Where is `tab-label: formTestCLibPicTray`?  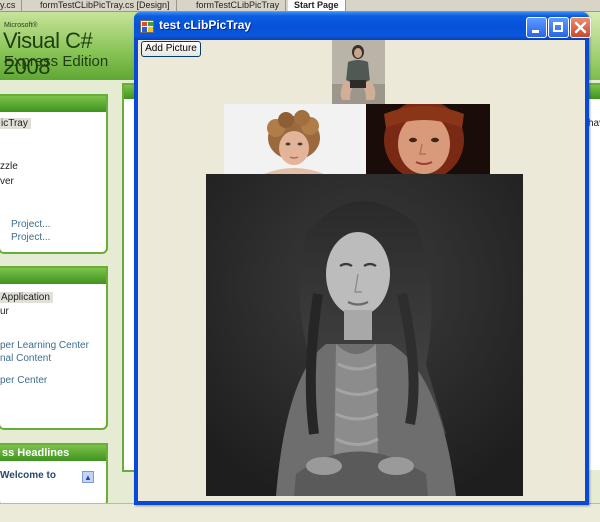 tab-label: formTestCLibPicTray is located at coordinates (238, 5).